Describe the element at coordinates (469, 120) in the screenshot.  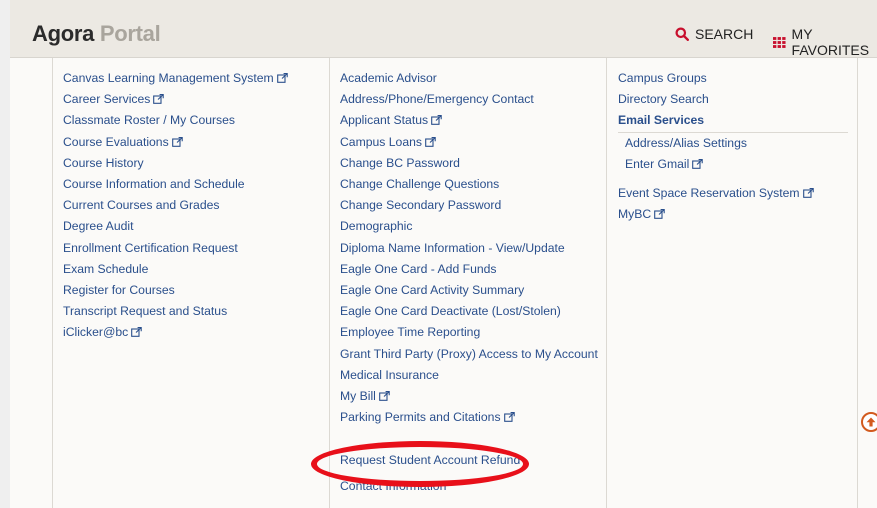
I see `link-applicant-status: Applicant Status` at that location.